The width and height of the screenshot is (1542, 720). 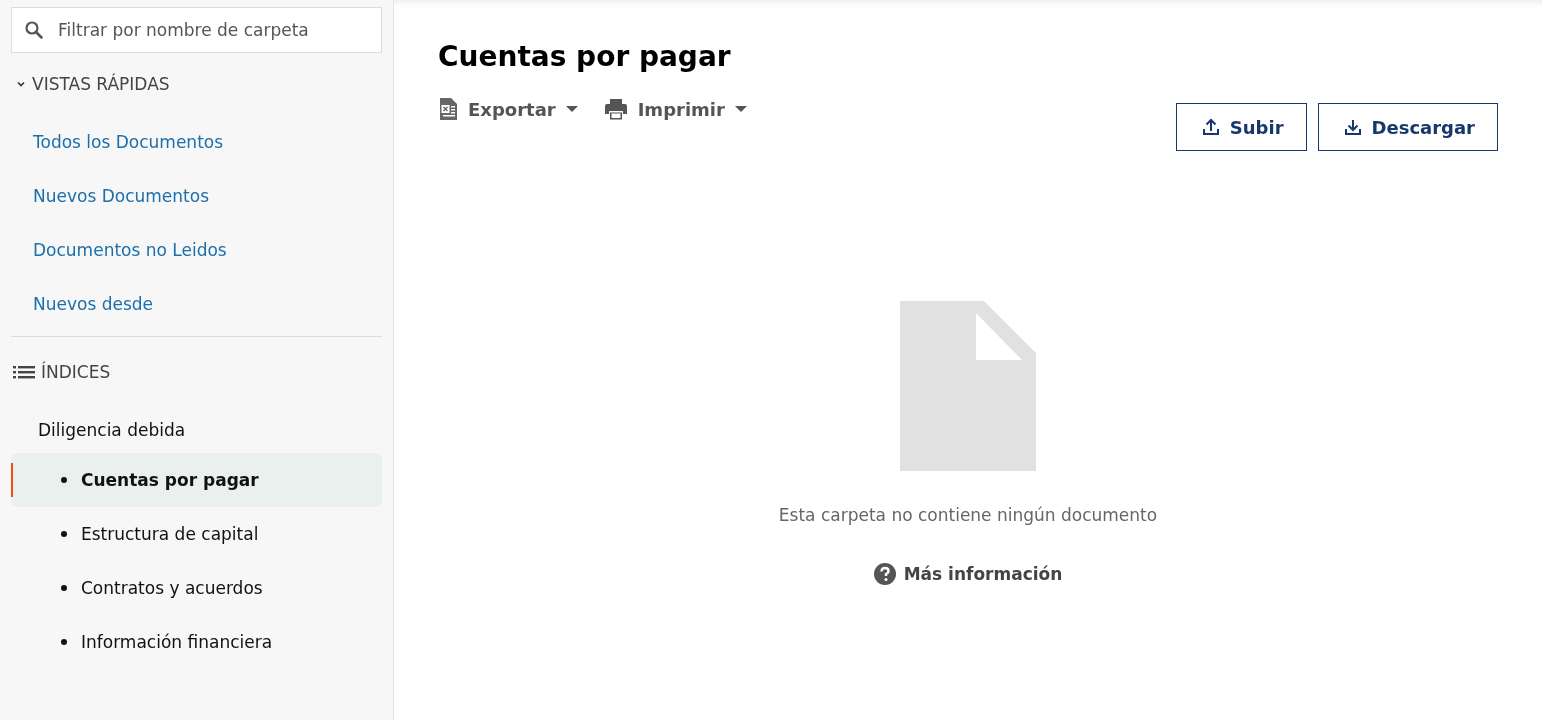 What do you see at coordinates (884, 574) in the screenshot?
I see `help-icon` at bounding box center [884, 574].